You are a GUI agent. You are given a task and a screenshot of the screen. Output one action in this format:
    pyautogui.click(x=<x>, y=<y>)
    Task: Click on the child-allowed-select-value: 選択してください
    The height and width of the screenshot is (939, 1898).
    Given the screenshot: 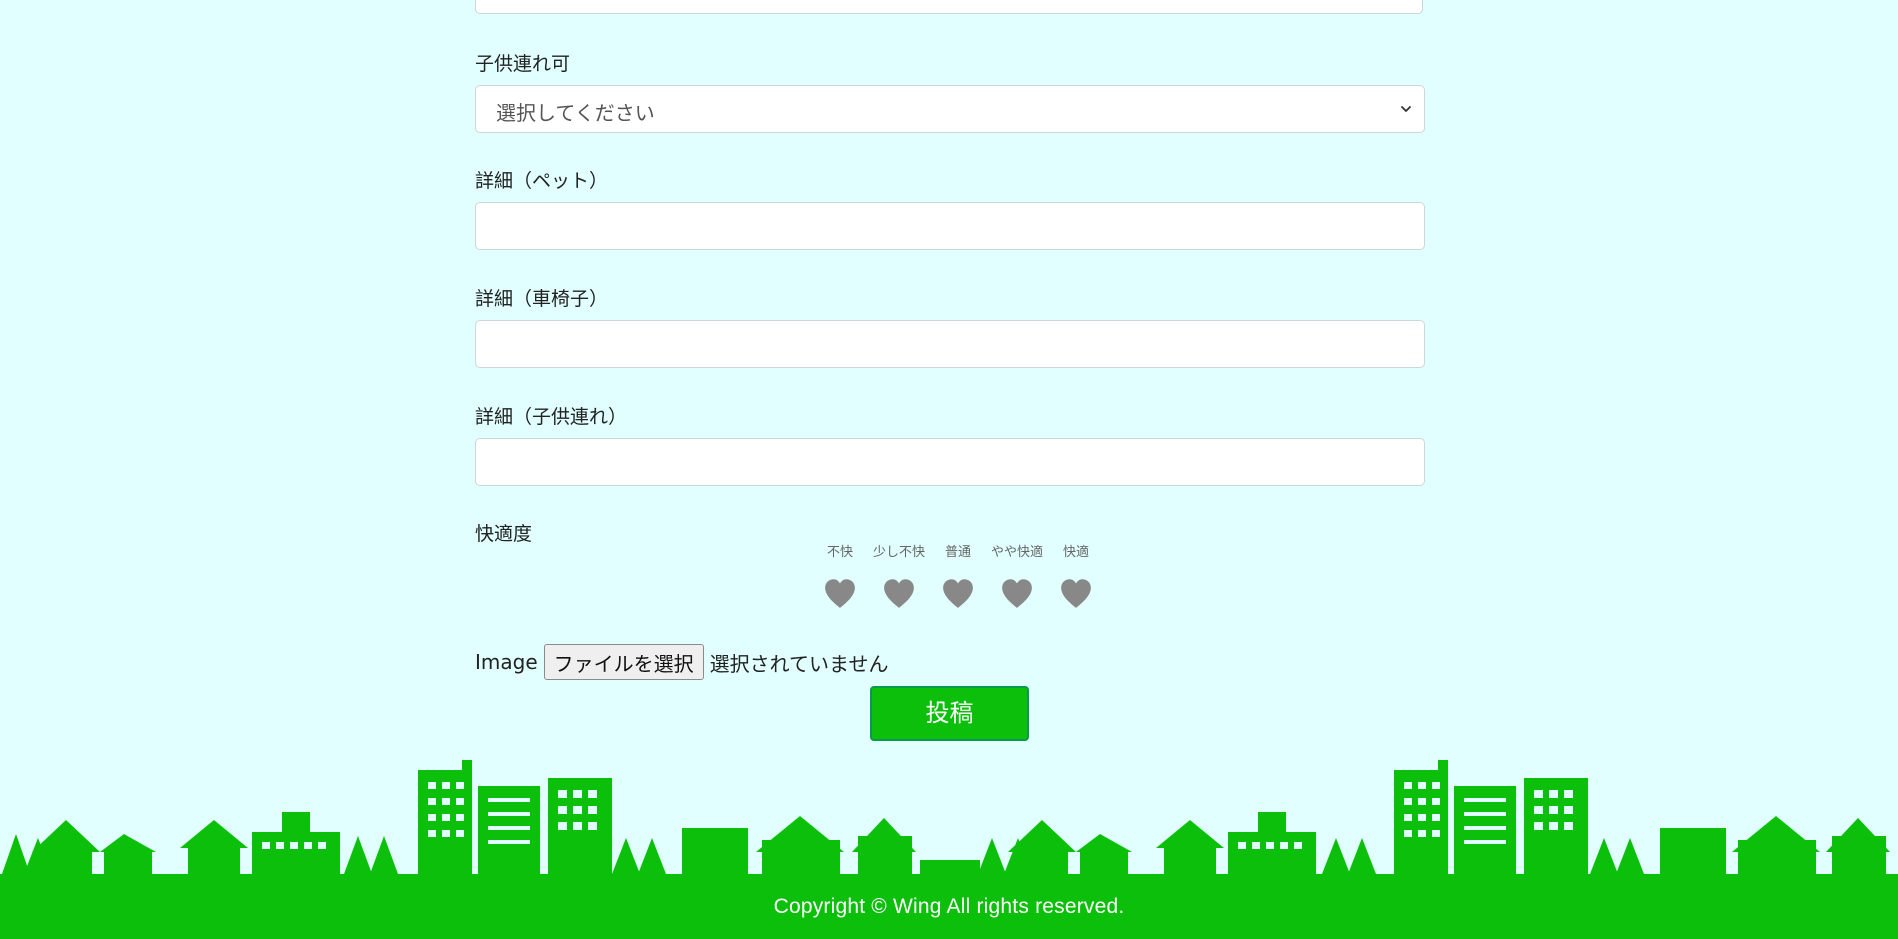 What is the action you would take?
    pyautogui.click(x=575, y=113)
    